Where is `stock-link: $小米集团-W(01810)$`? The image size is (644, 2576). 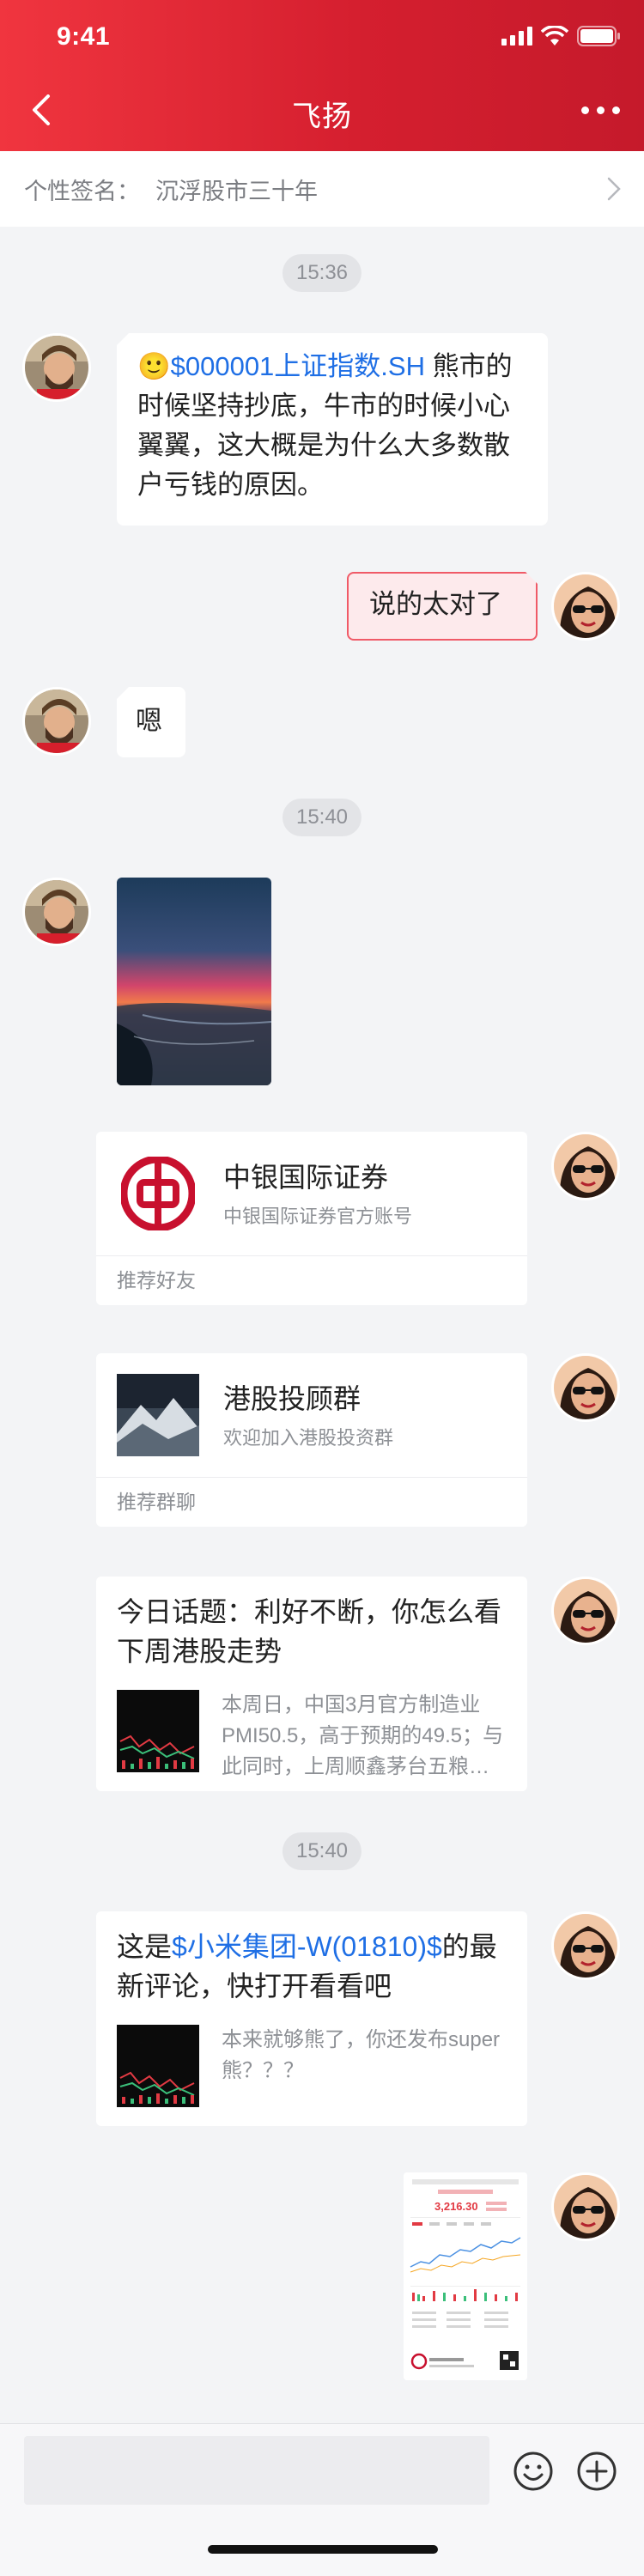 stock-link: $小米集团-W(01810)$ is located at coordinates (307, 1946).